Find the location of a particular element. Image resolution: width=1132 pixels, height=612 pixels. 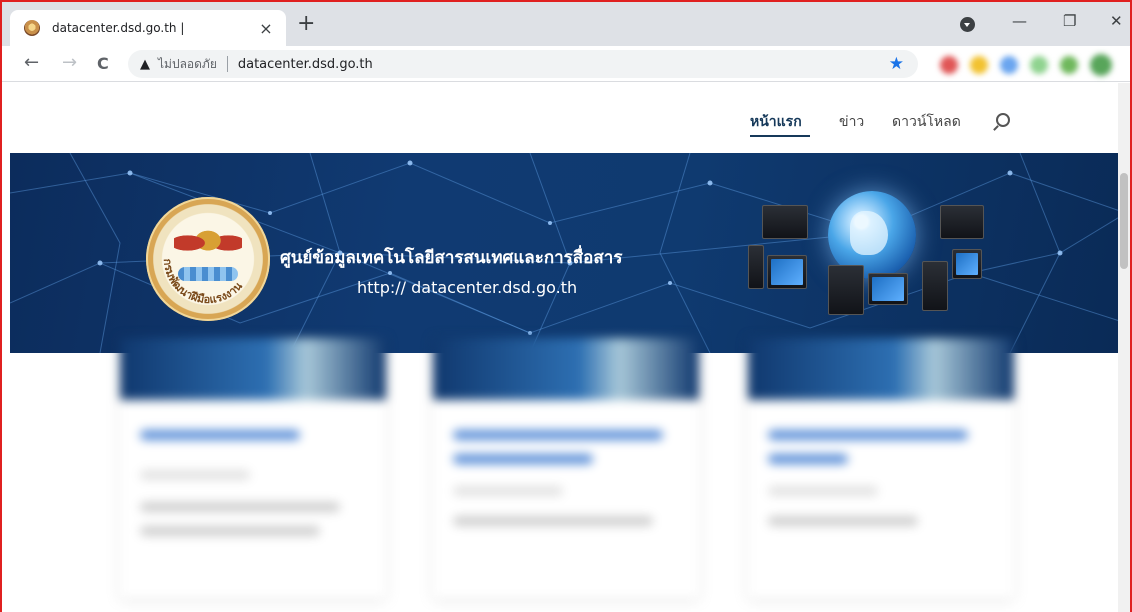

department-seal-logo: กรมพัฒนาฝีมือแรงงาน is located at coordinates (208, 259).